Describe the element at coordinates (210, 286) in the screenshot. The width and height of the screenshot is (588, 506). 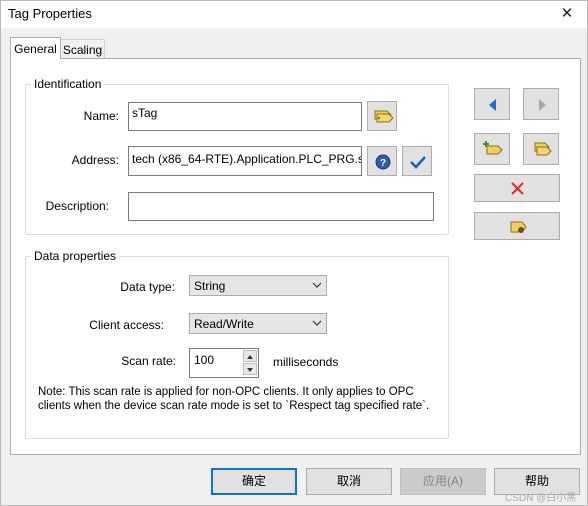
I see `data-type-value: String` at that location.